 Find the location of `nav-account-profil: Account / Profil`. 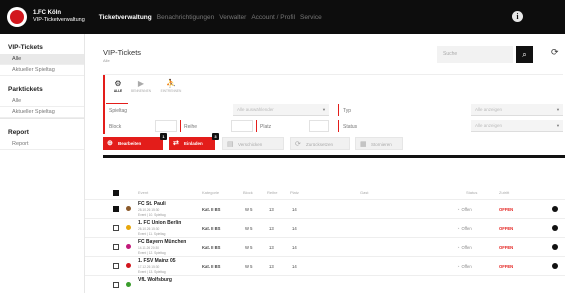

nav-account-profil: Account / Profil is located at coordinates (273, 17).